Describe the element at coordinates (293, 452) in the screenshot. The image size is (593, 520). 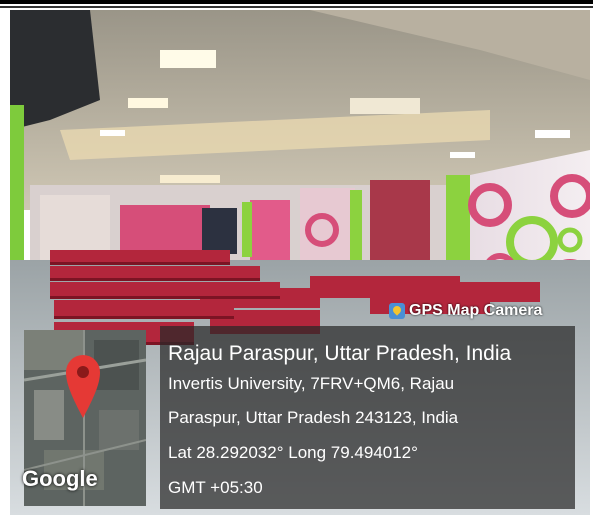
I see `stamp-coordinates: Lat 28.292032° Long 79.494012°` at that location.